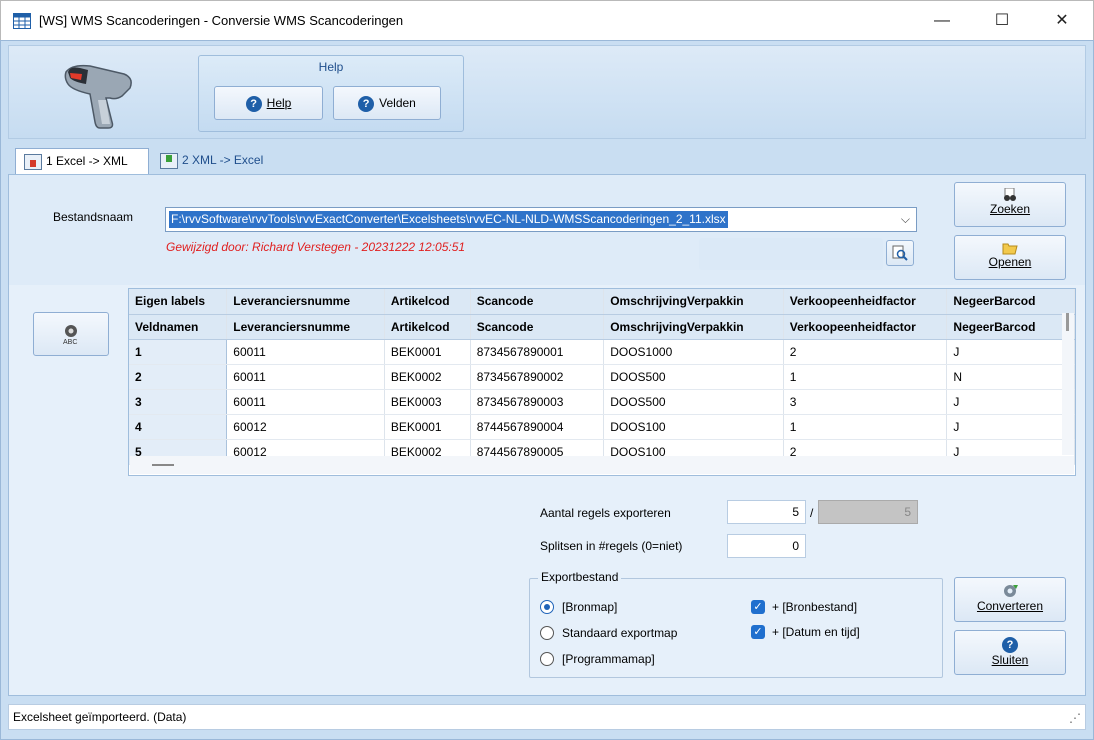 Image resolution: width=1094 pixels, height=740 pixels. What do you see at coordinates (537, 402) in the screenshot?
I see `grid-cell: 8734567890003` at bounding box center [537, 402].